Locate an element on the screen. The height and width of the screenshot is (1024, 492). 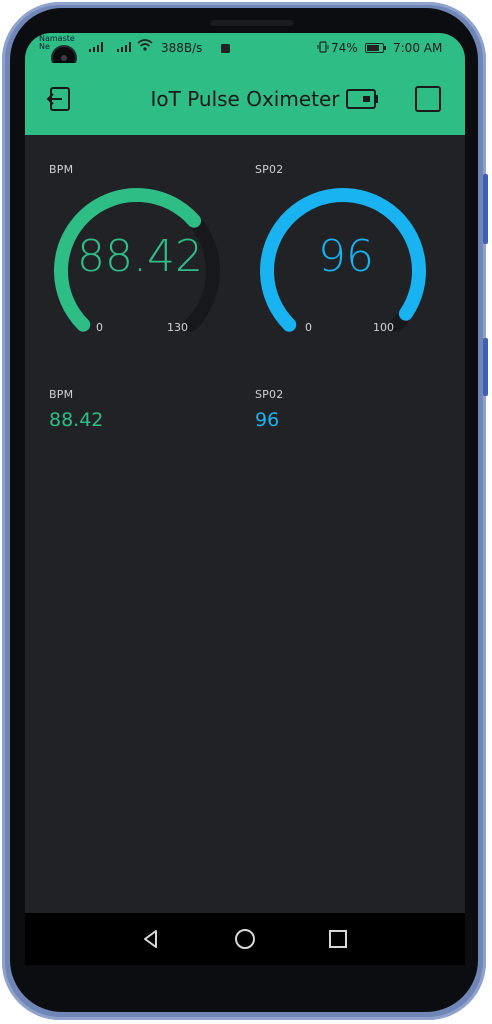
spo2-gauge-label: SP02 is located at coordinates (269, 169).